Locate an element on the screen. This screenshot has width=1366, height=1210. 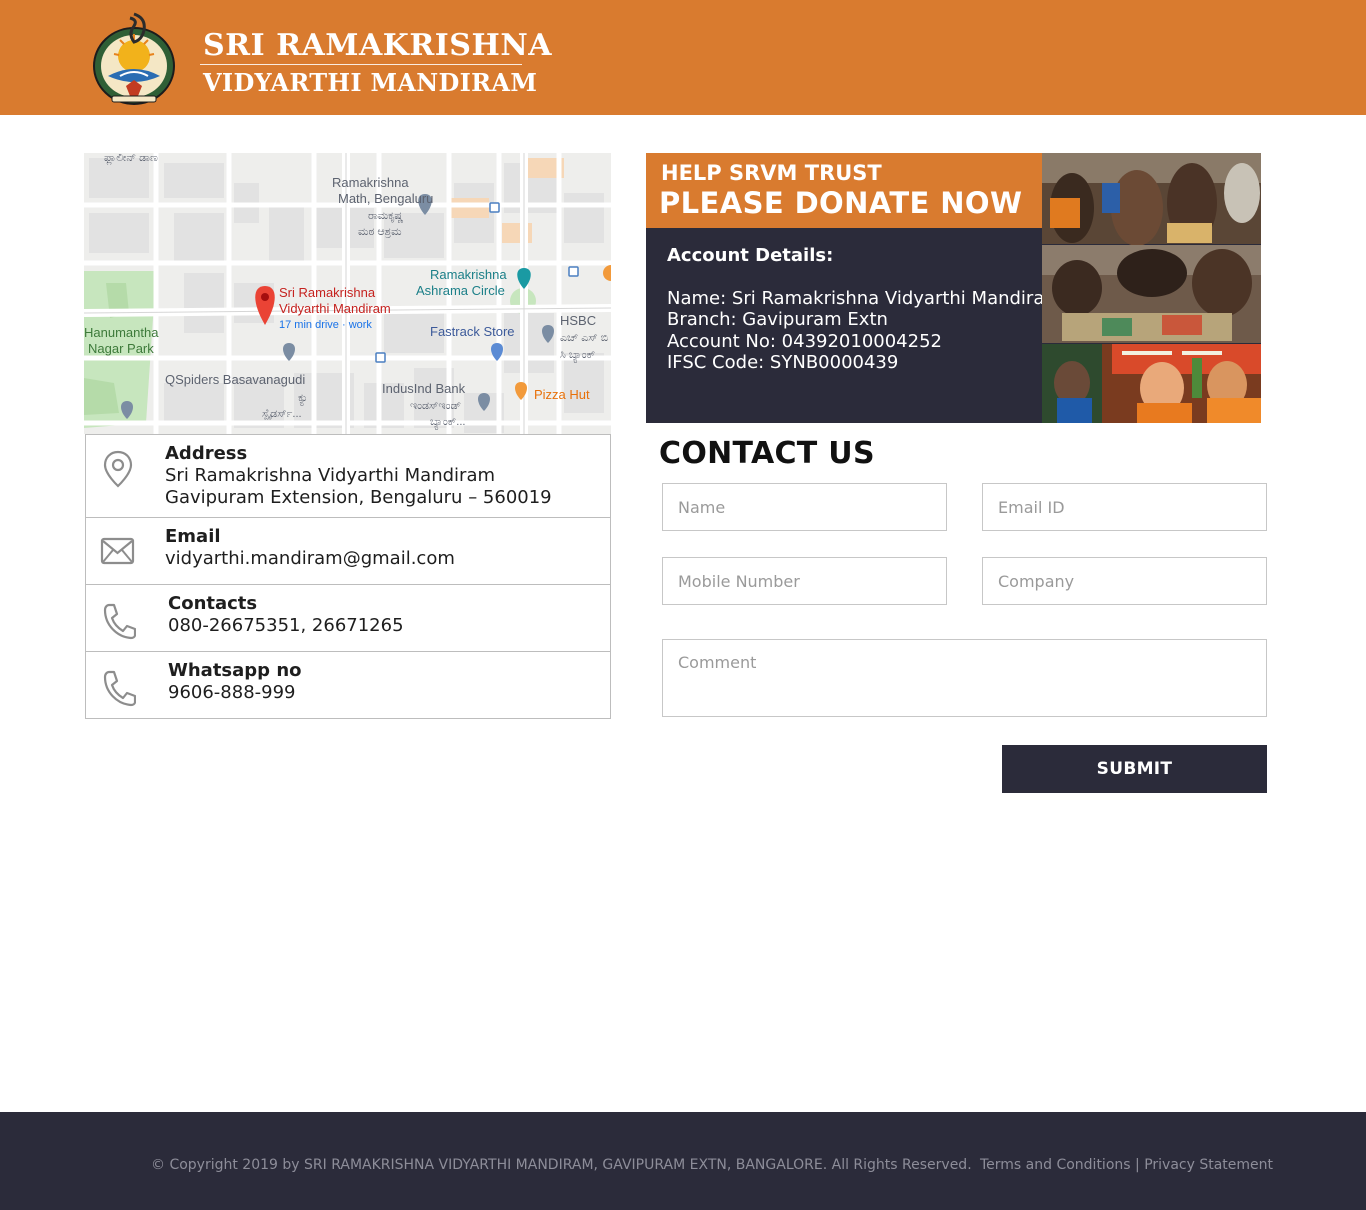
address-title: Address is located at coordinates (206, 453).